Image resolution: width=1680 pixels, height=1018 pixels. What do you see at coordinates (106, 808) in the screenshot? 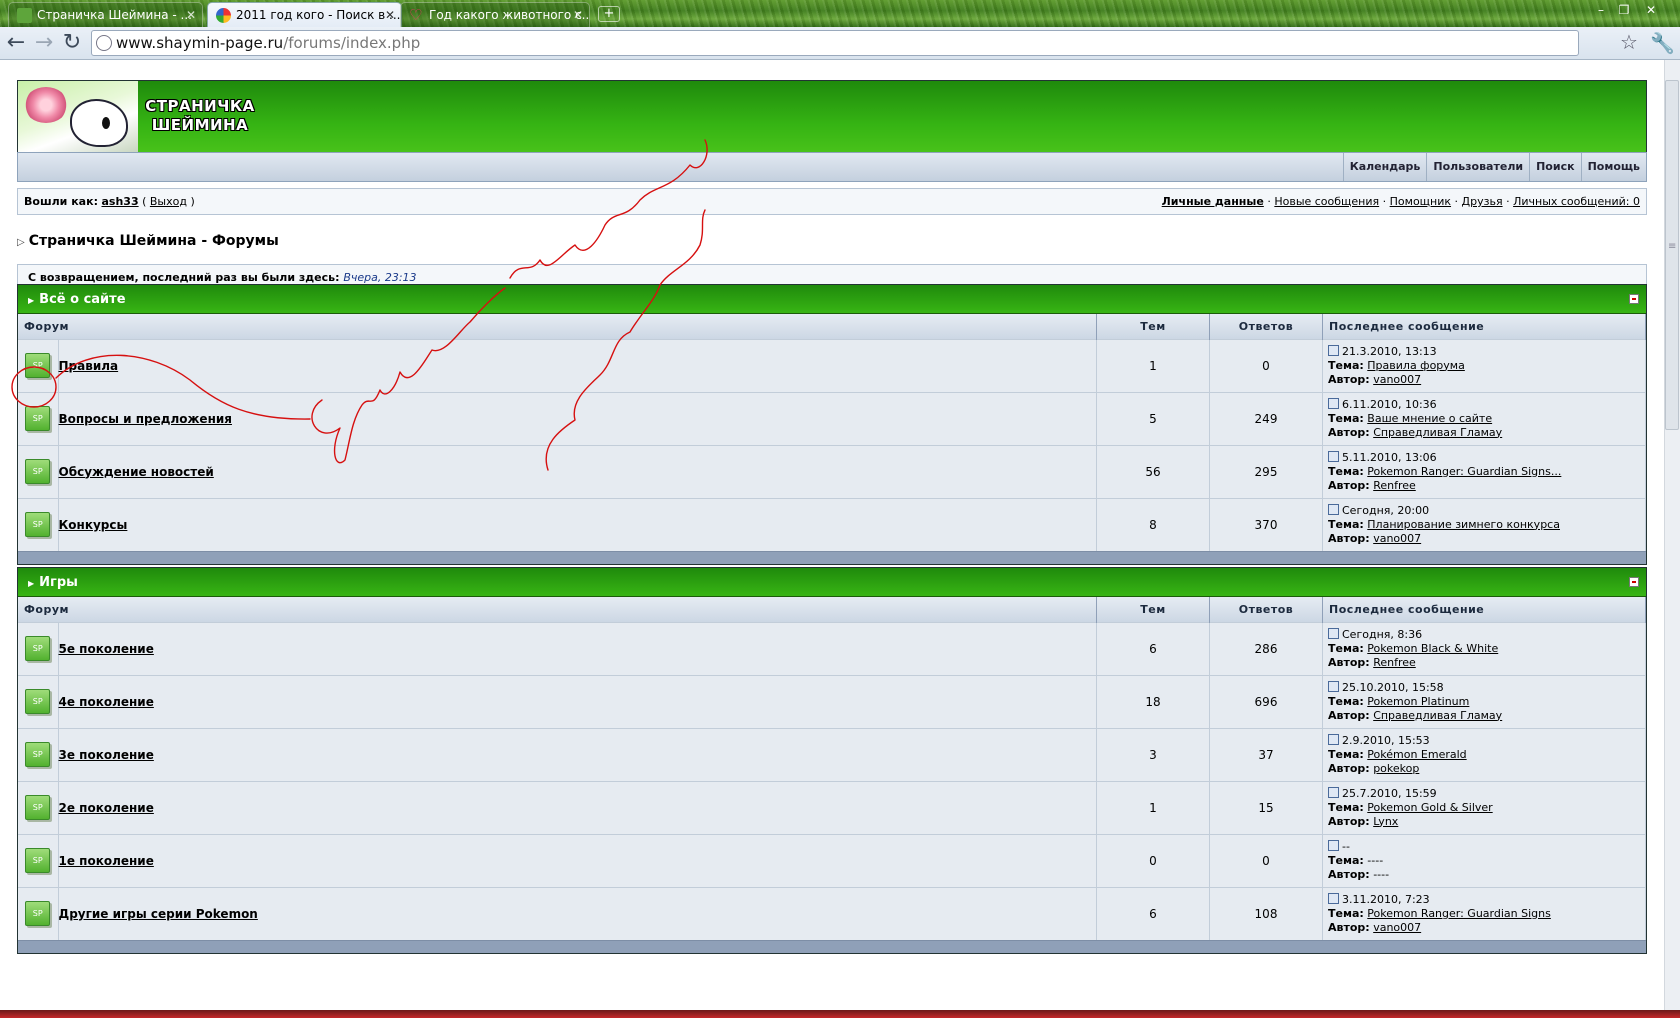
I see `forum-link: 2е поколение` at bounding box center [106, 808].